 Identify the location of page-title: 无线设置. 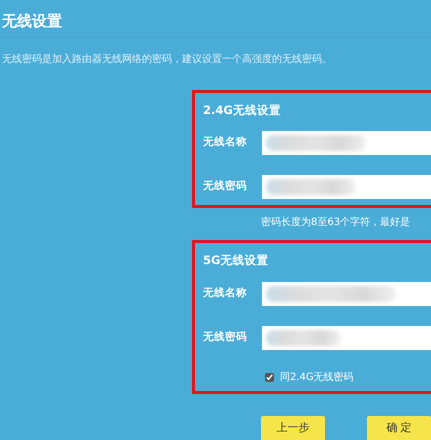
(31, 21).